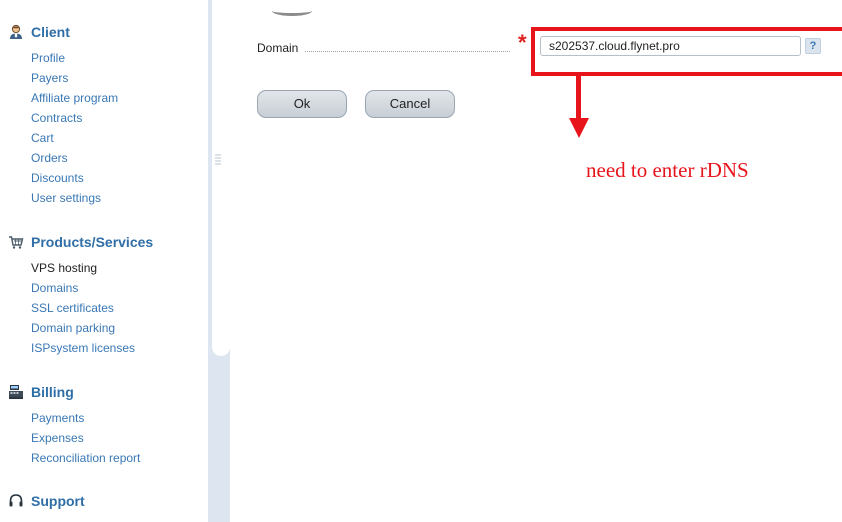 The height and width of the screenshot is (522, 842). Describe the element at coordinates (16, 501) in the screenshot. I see `headset-icon` at that location.